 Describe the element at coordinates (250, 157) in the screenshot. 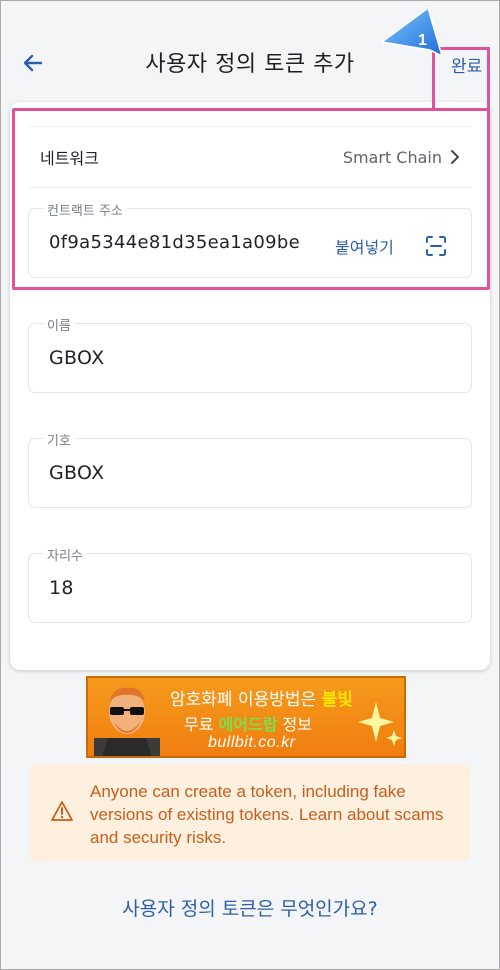

I see `network-selector: 네트워크 Smart Chain` at that location.